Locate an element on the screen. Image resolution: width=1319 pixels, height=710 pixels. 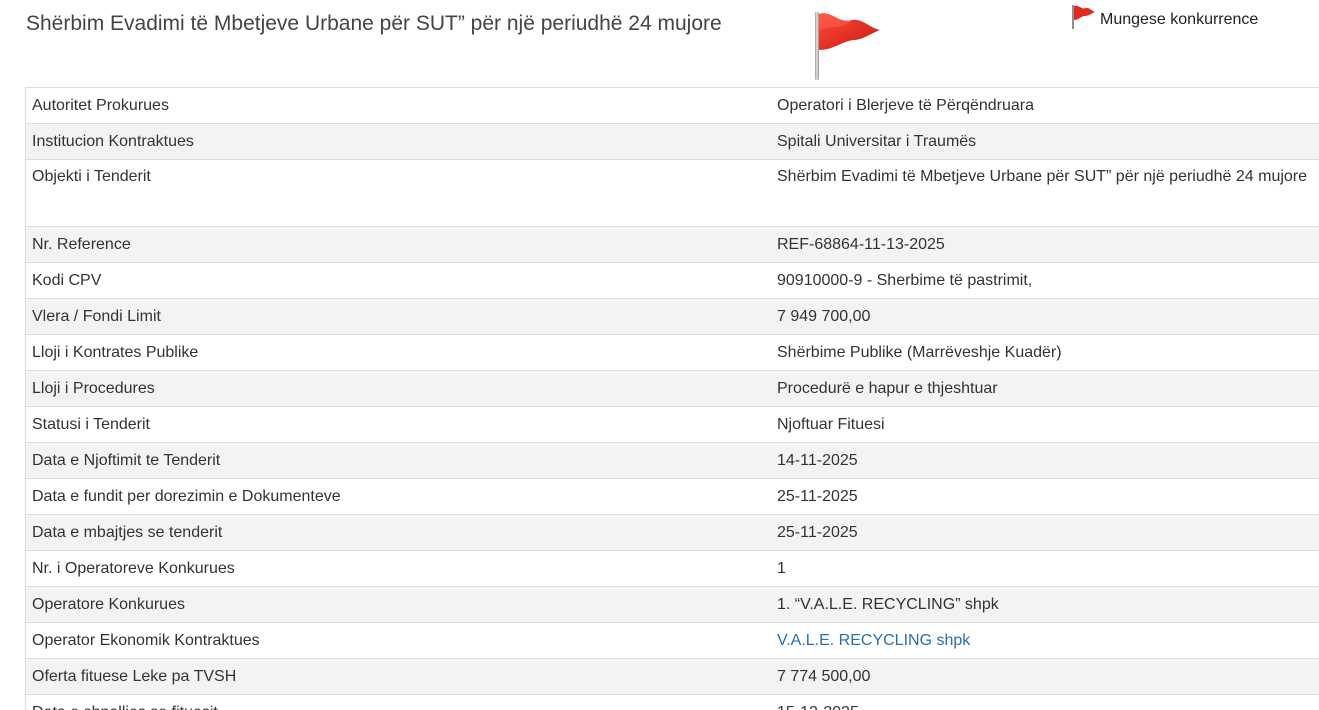
row-label: Operatore Konkurues is located at coordinates (397, 604).